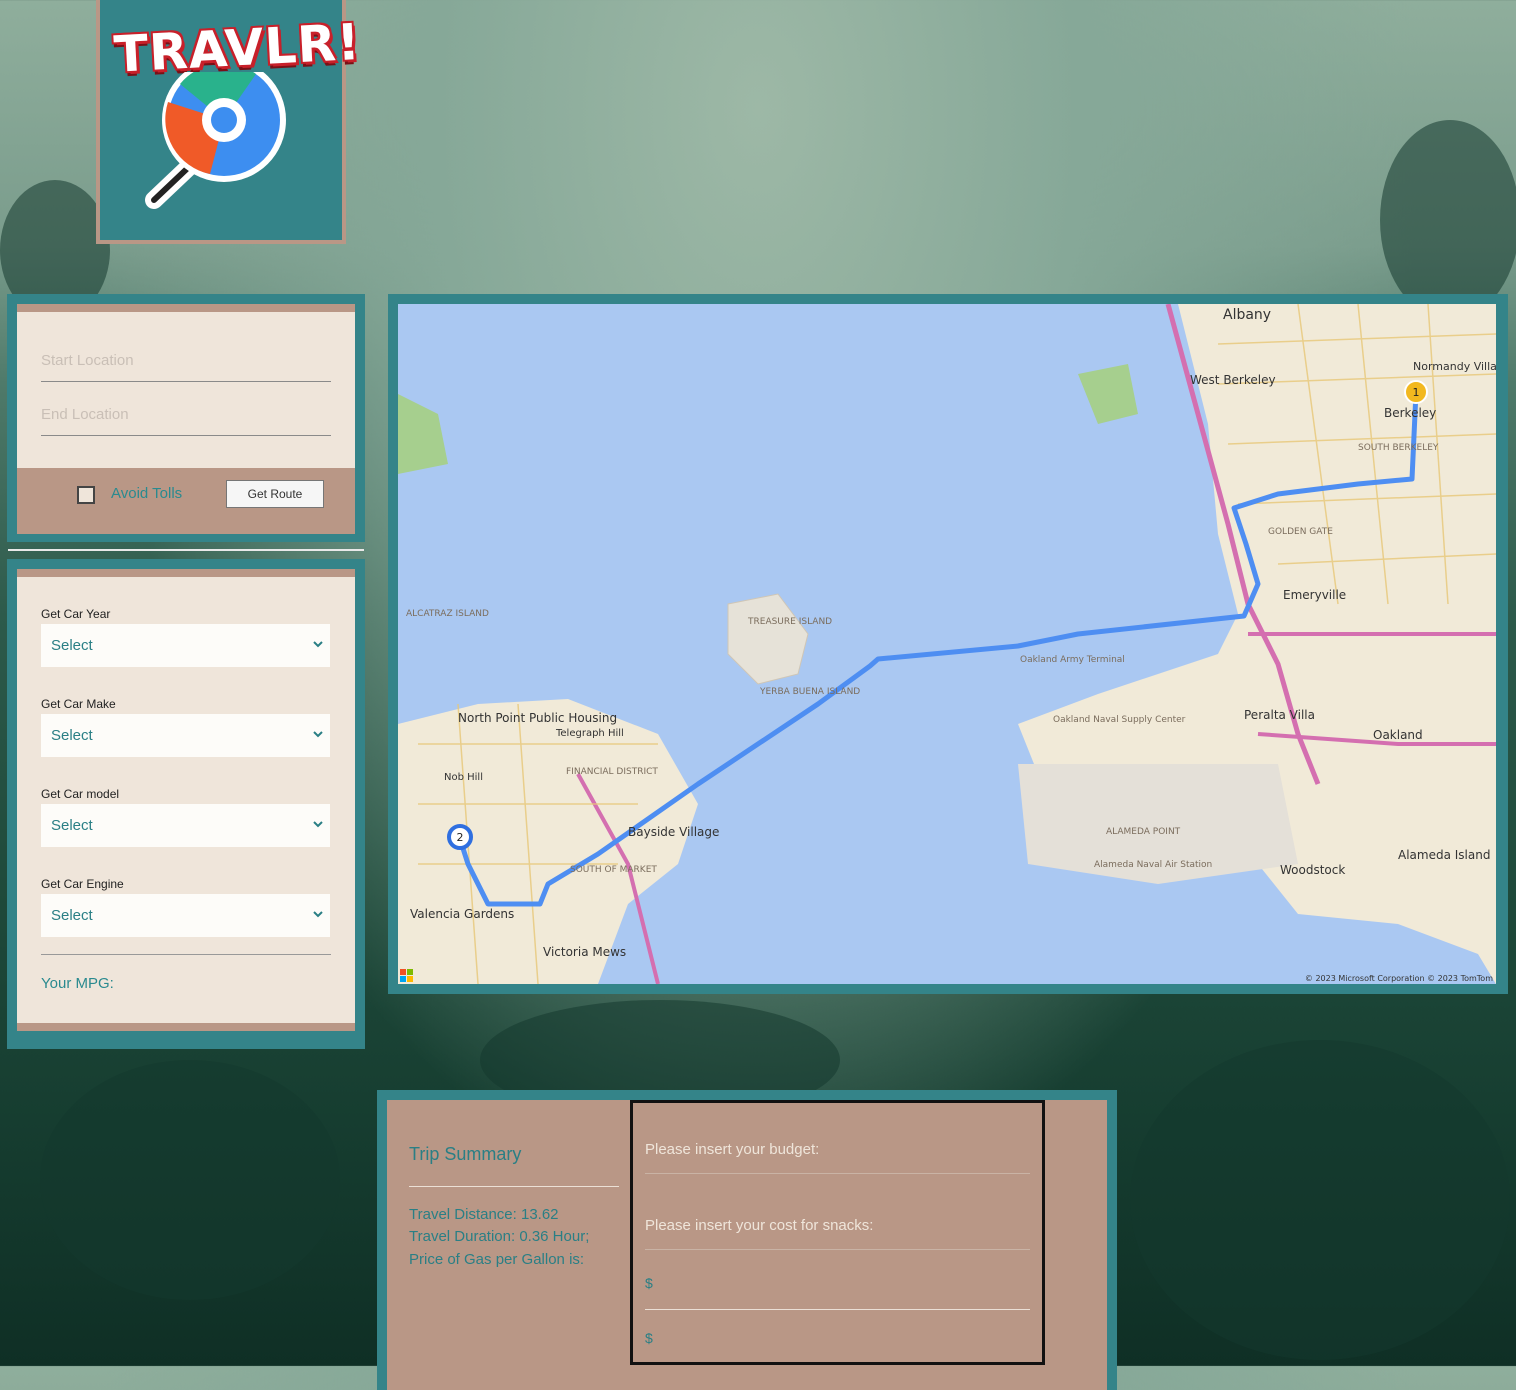 This screenshot has height=1390, width=1516. Describe the element at coordinates (484, 1214) in the screenshot. I see `travel-distance: Travel Distance: 13.62` at that location.